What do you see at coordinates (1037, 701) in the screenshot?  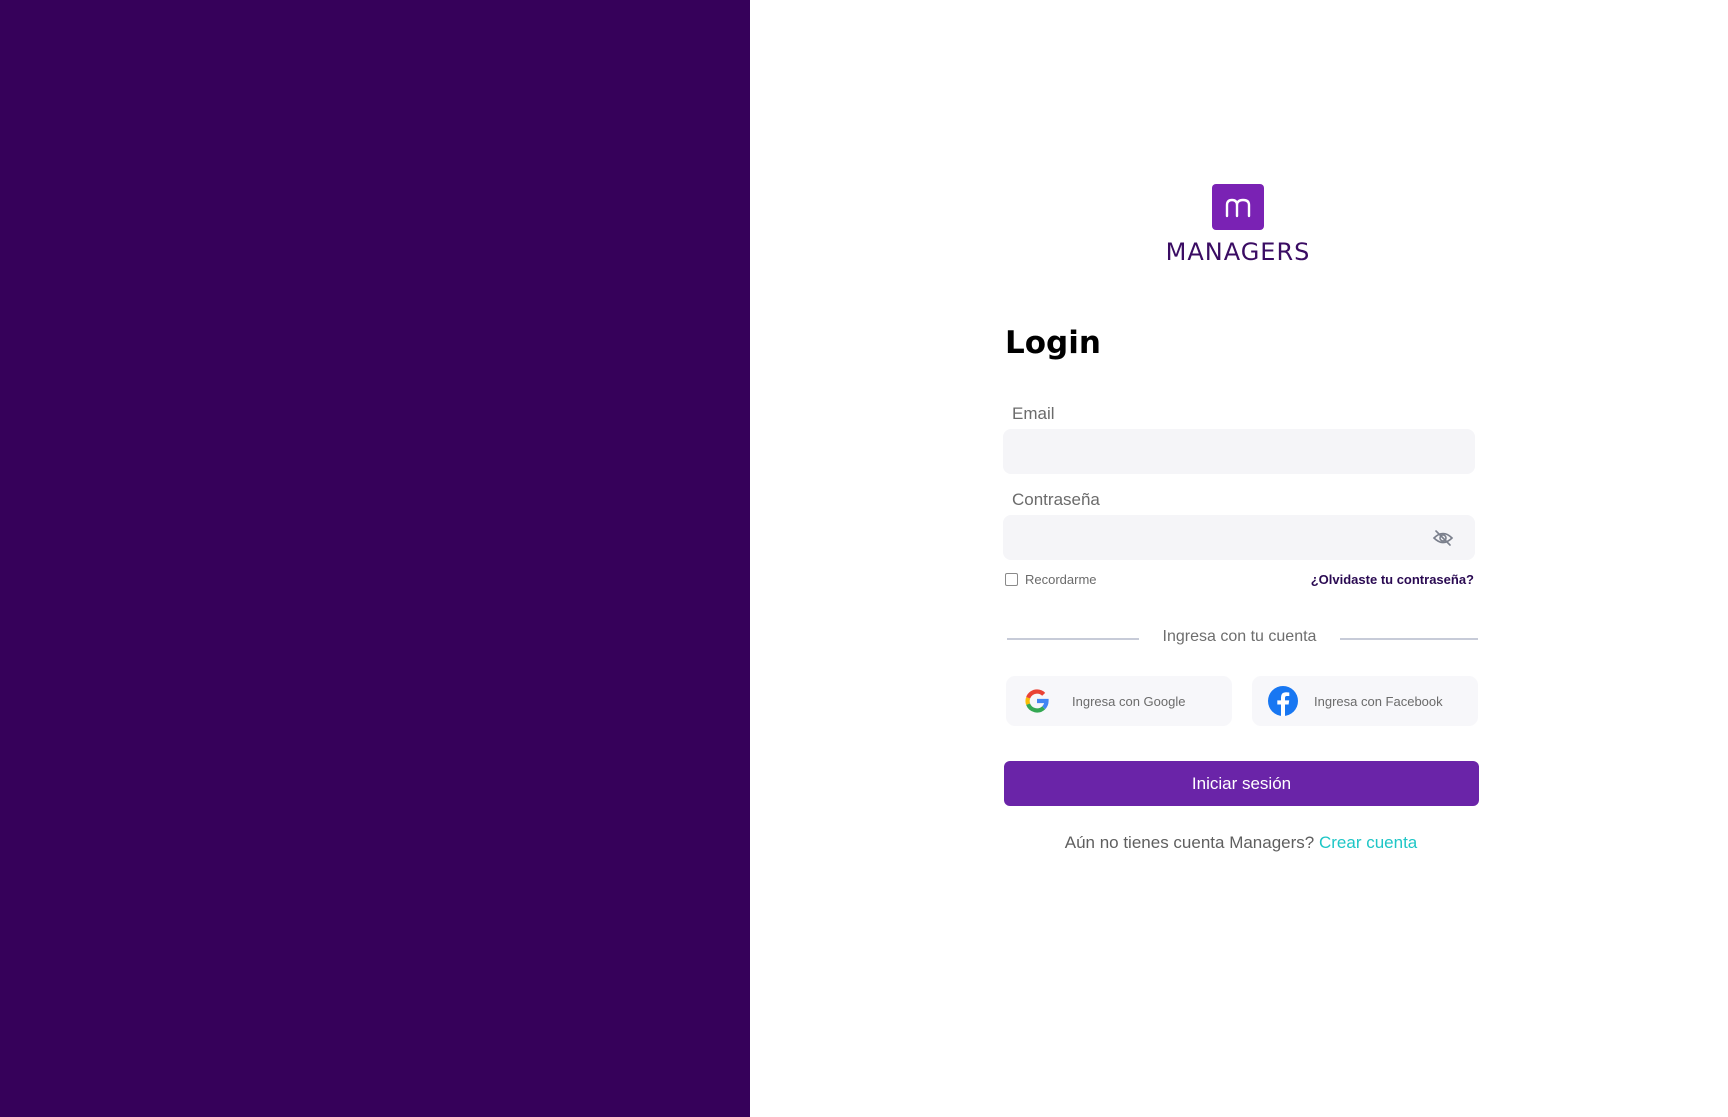 I see `google-icon` at bounding box center [1037, 701].